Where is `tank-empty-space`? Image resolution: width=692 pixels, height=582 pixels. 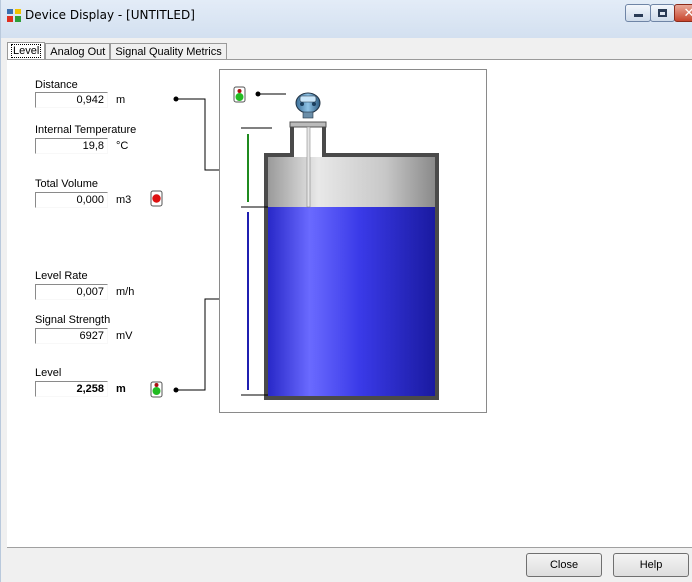
tank-empty-space is located at coordinates (351, 182).